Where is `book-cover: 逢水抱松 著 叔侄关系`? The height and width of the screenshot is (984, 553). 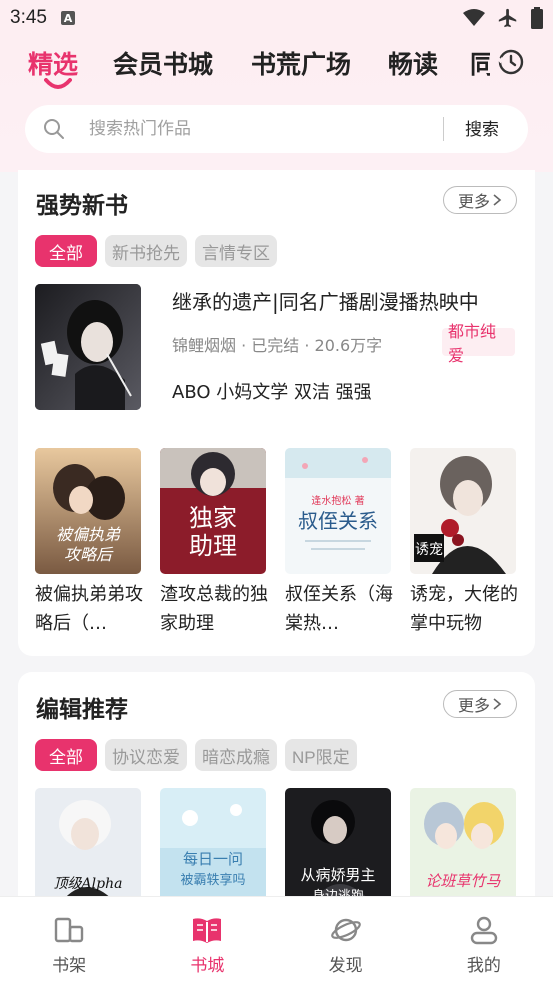
book-cover: 逢水抱松 著 叔侄关系 is located at coordinates (338, 511).